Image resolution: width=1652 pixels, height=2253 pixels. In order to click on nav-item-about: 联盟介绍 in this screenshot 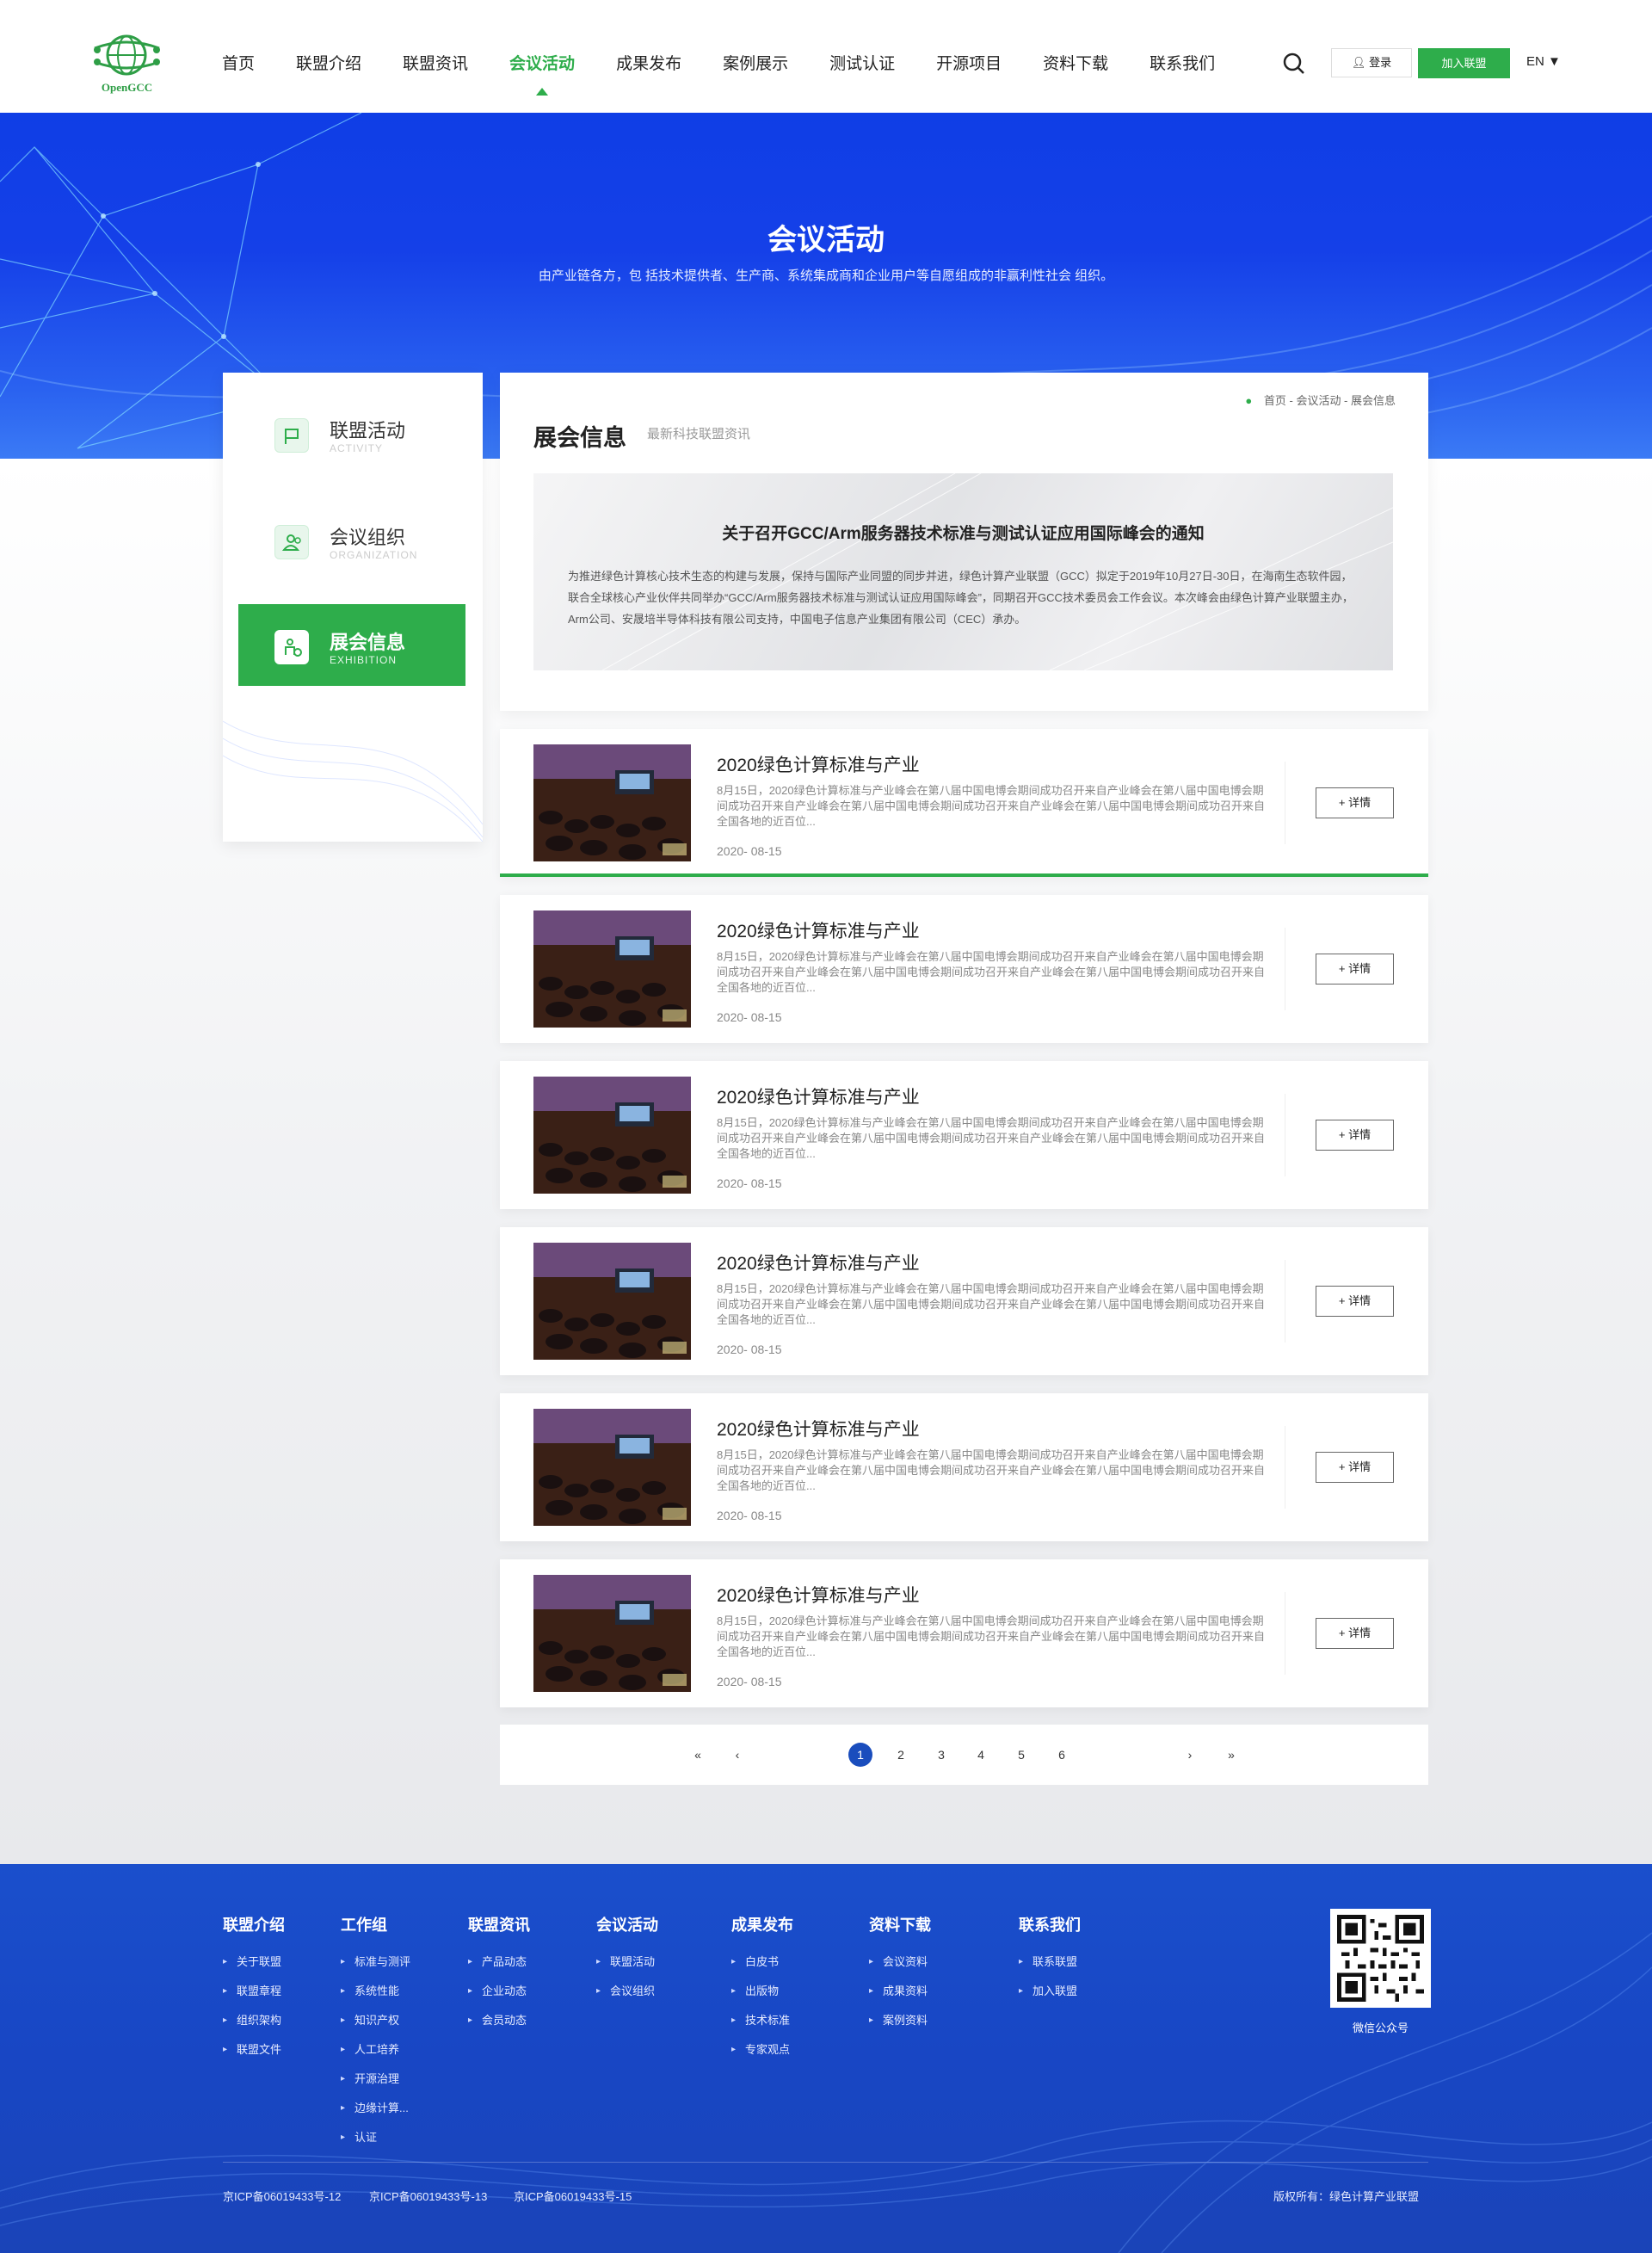, I will do `click(328, 56)`.